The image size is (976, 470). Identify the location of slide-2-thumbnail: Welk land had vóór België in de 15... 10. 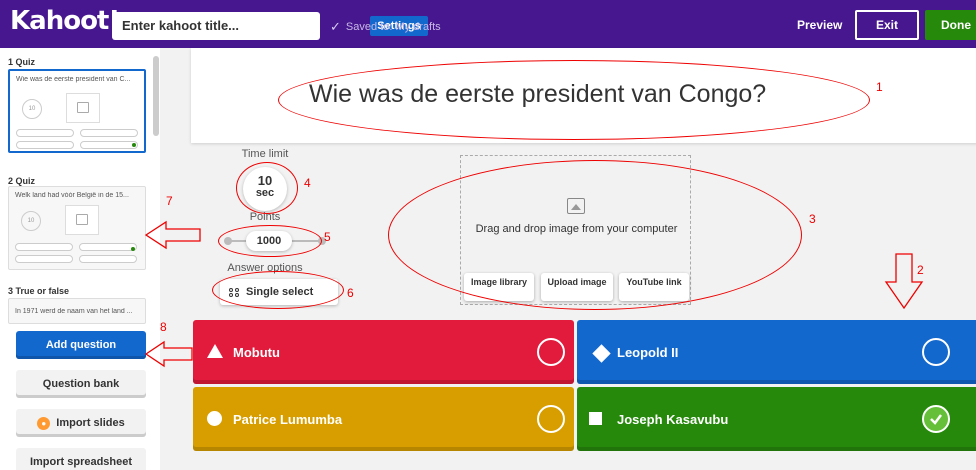
(77, 228).